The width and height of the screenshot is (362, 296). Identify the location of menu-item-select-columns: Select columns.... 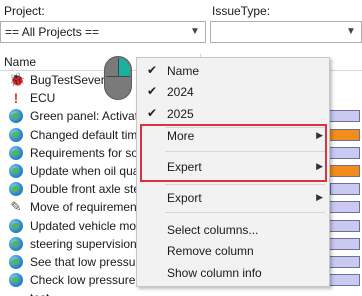
(234, 230).